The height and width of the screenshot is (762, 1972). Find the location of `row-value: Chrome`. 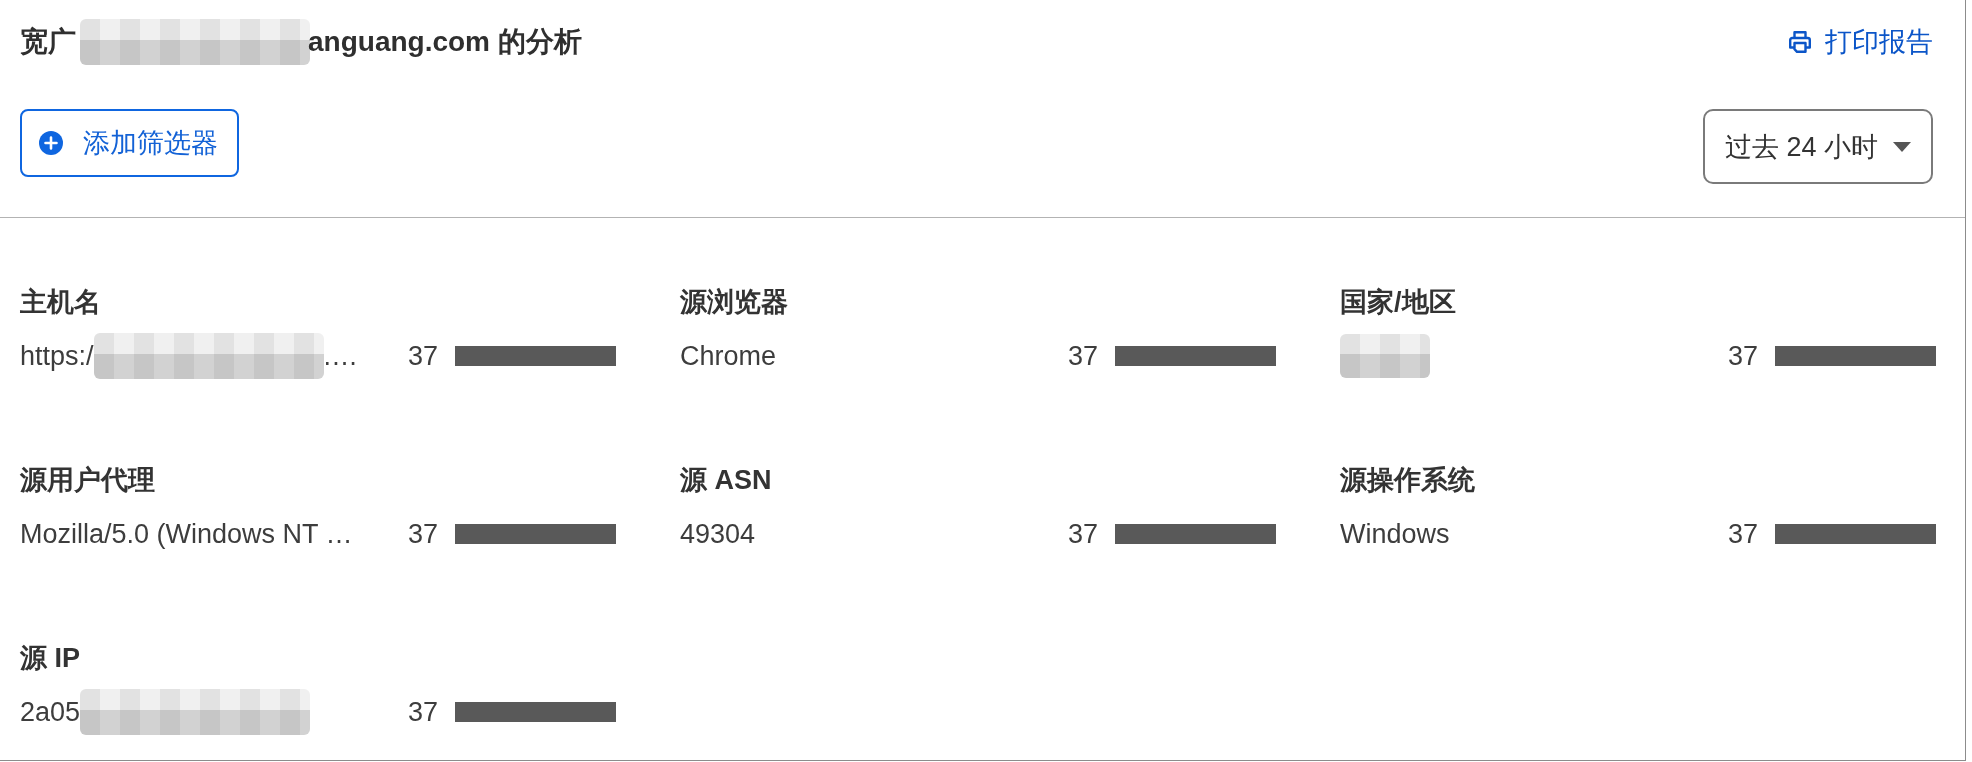

row-value: Chrome is located at coordinates (728, 356).